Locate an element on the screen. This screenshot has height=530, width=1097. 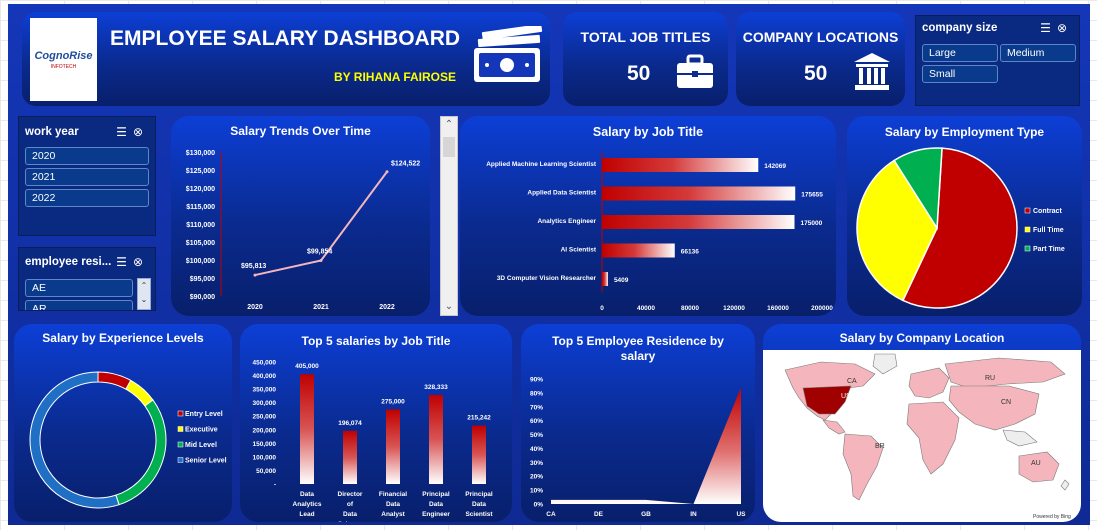
y-tick-label: 100,000 is located at coordinates (265, 457).